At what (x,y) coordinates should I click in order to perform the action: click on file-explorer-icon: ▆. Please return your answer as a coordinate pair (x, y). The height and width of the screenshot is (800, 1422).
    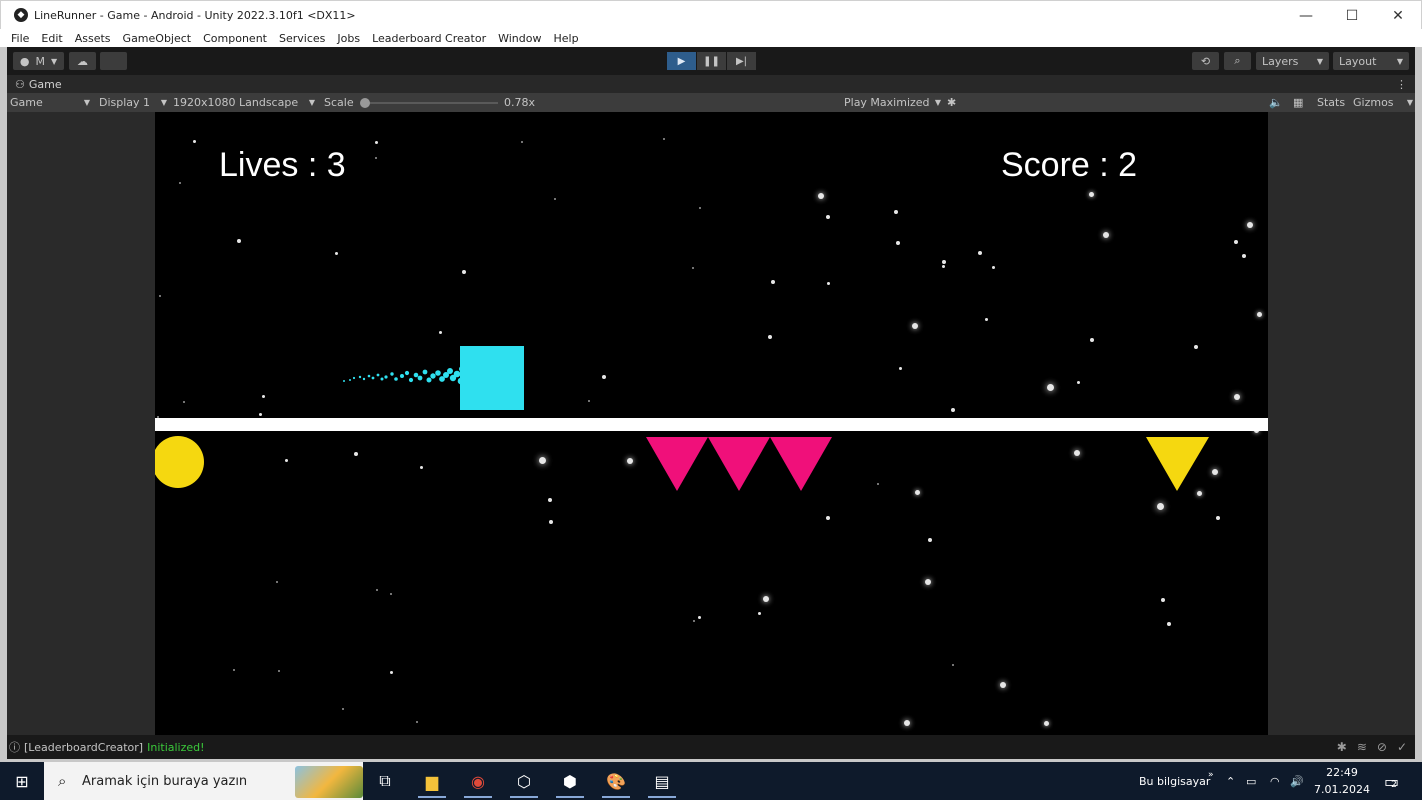
    Looking at the image, I should click on (432, 782).